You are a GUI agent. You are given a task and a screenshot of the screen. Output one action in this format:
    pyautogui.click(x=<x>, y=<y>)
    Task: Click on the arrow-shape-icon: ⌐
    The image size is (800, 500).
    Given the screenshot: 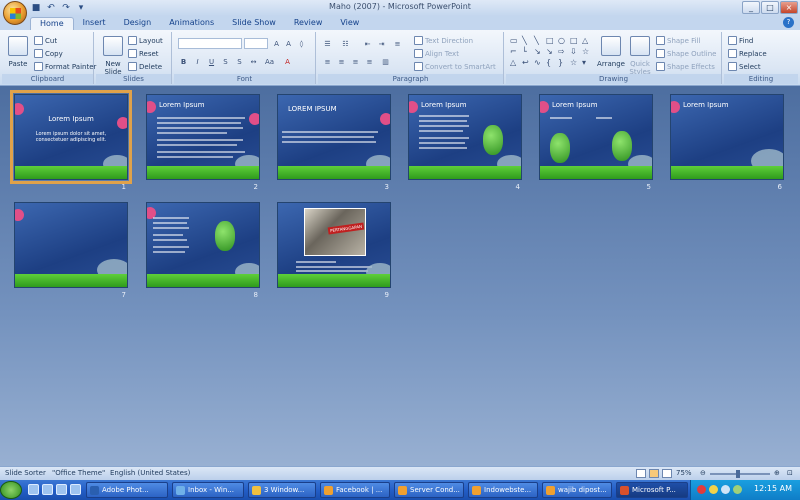 What is the action you would take?
    pyautogui.click(x=516, y=52)
    